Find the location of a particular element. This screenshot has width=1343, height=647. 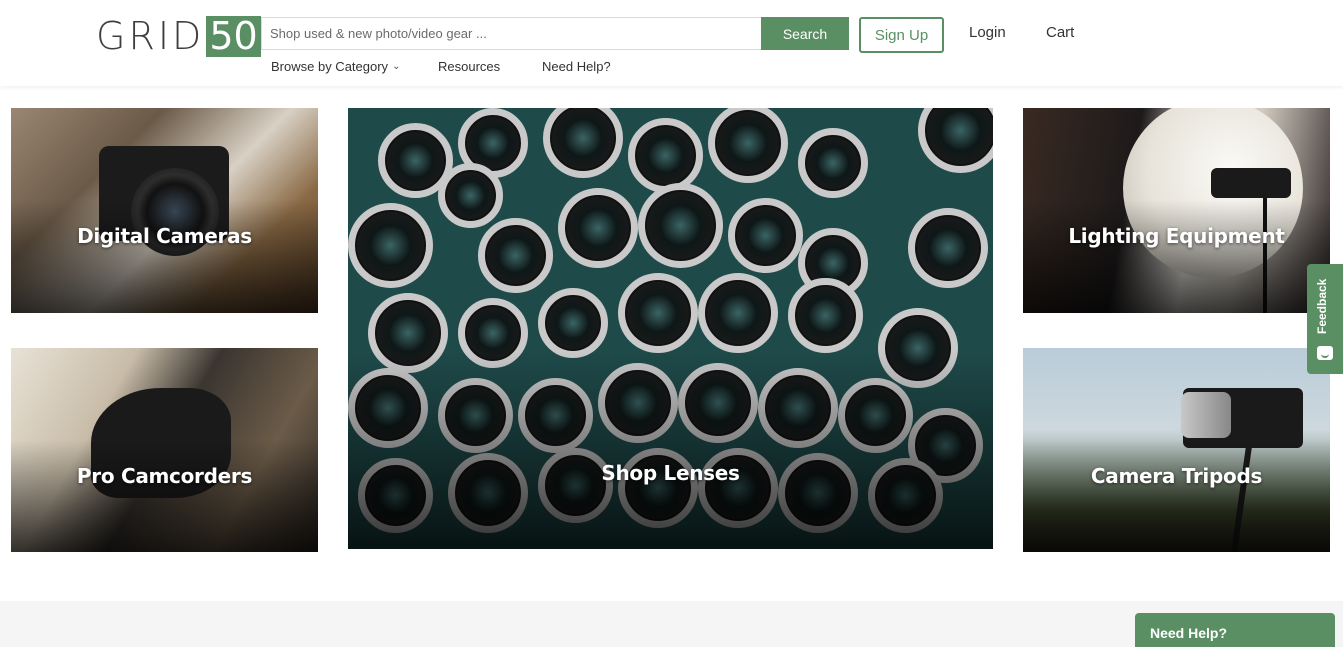

tile-lighting-equipment: Lighting Equipment is located at coordinates (1176, 210).